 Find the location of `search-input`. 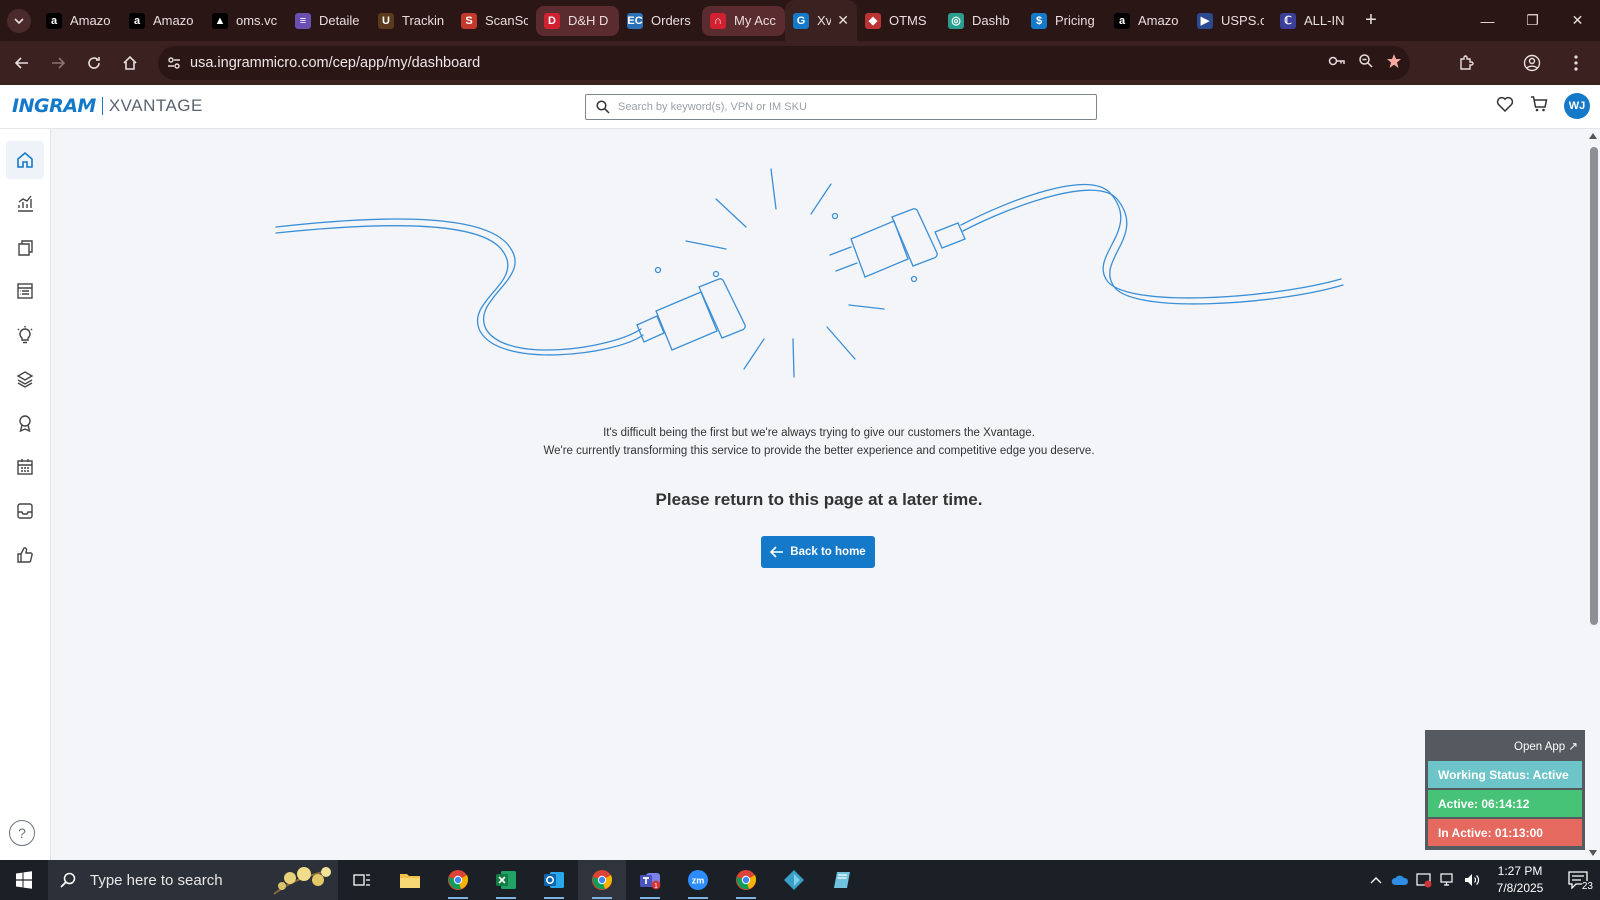

search-input is located at coordinates (848, 107).